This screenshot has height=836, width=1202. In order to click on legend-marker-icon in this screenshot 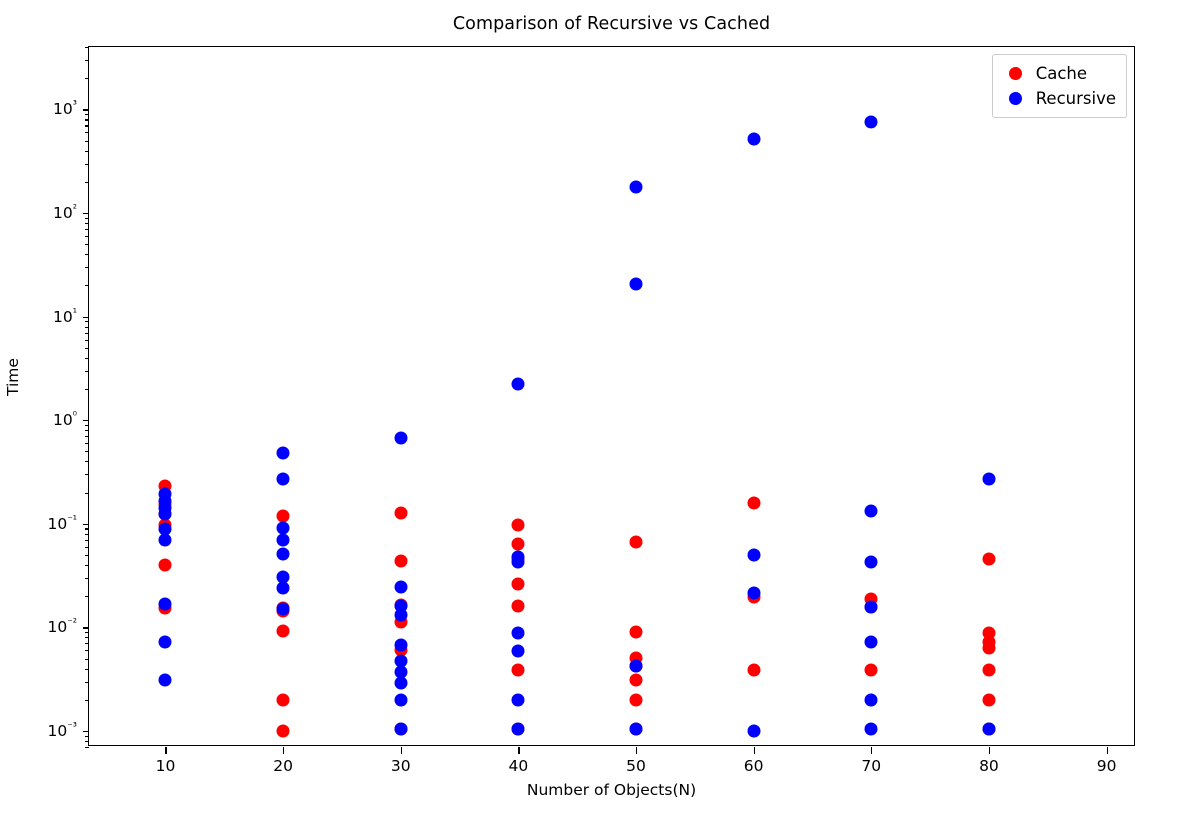, I will do `click(1015, 73)`.